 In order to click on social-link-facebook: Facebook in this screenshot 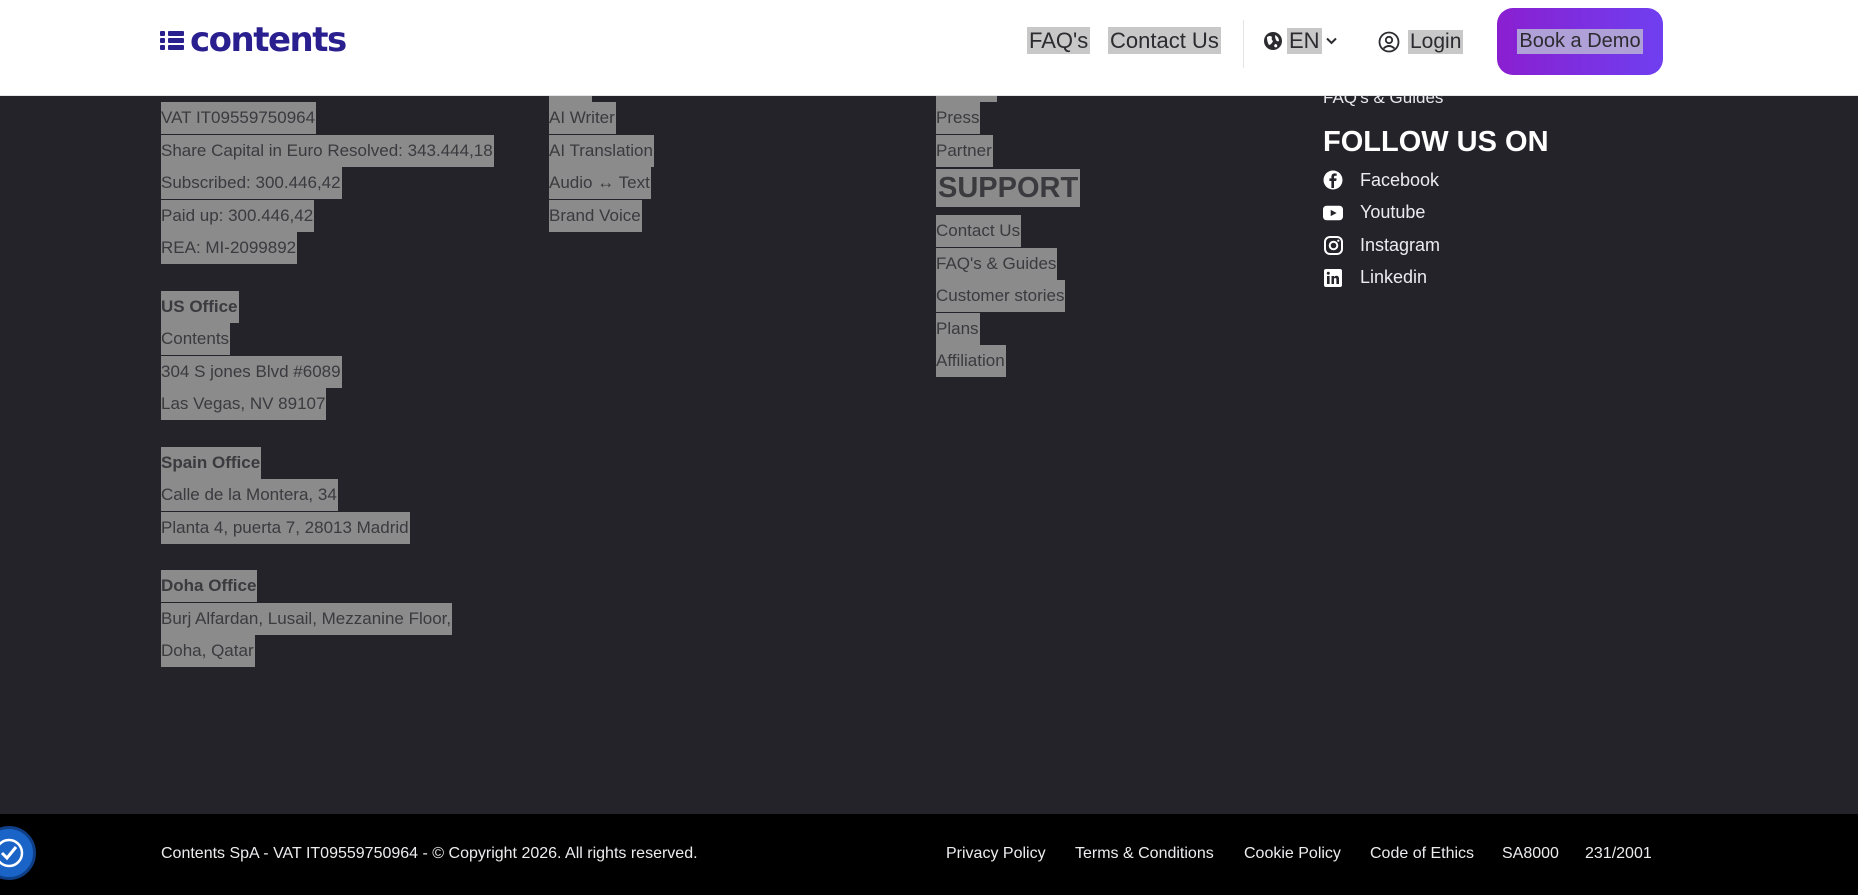, I will do `click(1436, 180)`.